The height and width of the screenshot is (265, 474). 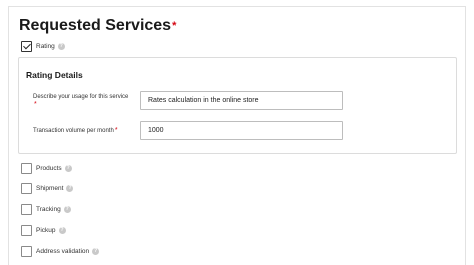 What do you see at coordinates (63, 251) in the screenshot?
I see `service-label: Address validation` at bounding box center [63, 251].